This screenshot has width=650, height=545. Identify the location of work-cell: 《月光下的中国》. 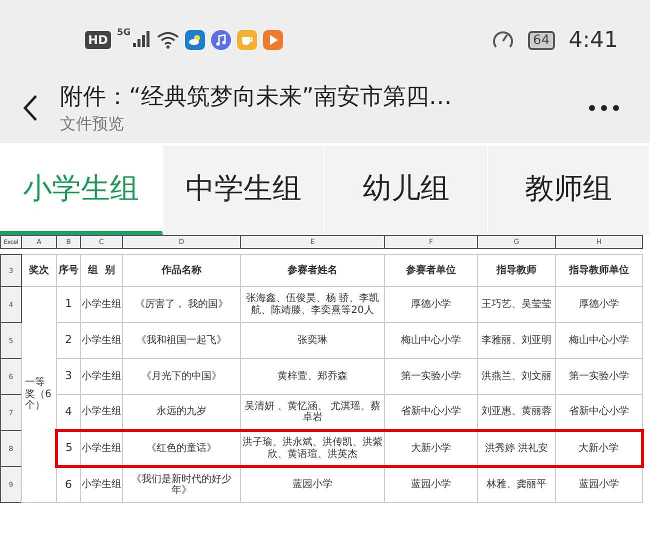
(181, 376).